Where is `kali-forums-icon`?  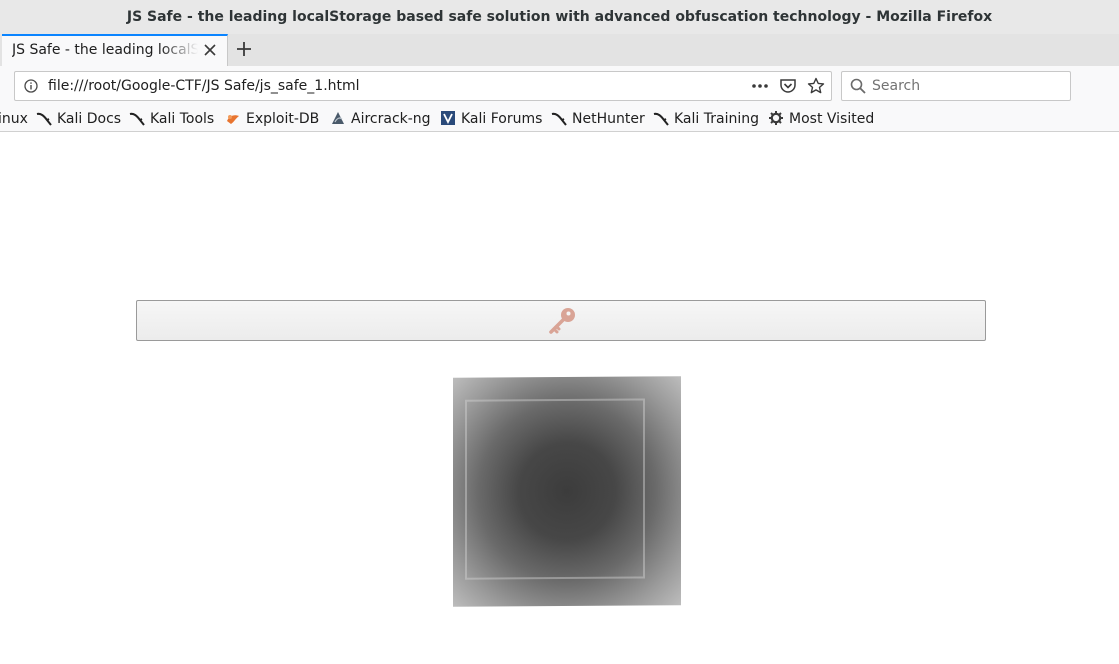
kali-forums-icon is located at coordinates (448, 118).